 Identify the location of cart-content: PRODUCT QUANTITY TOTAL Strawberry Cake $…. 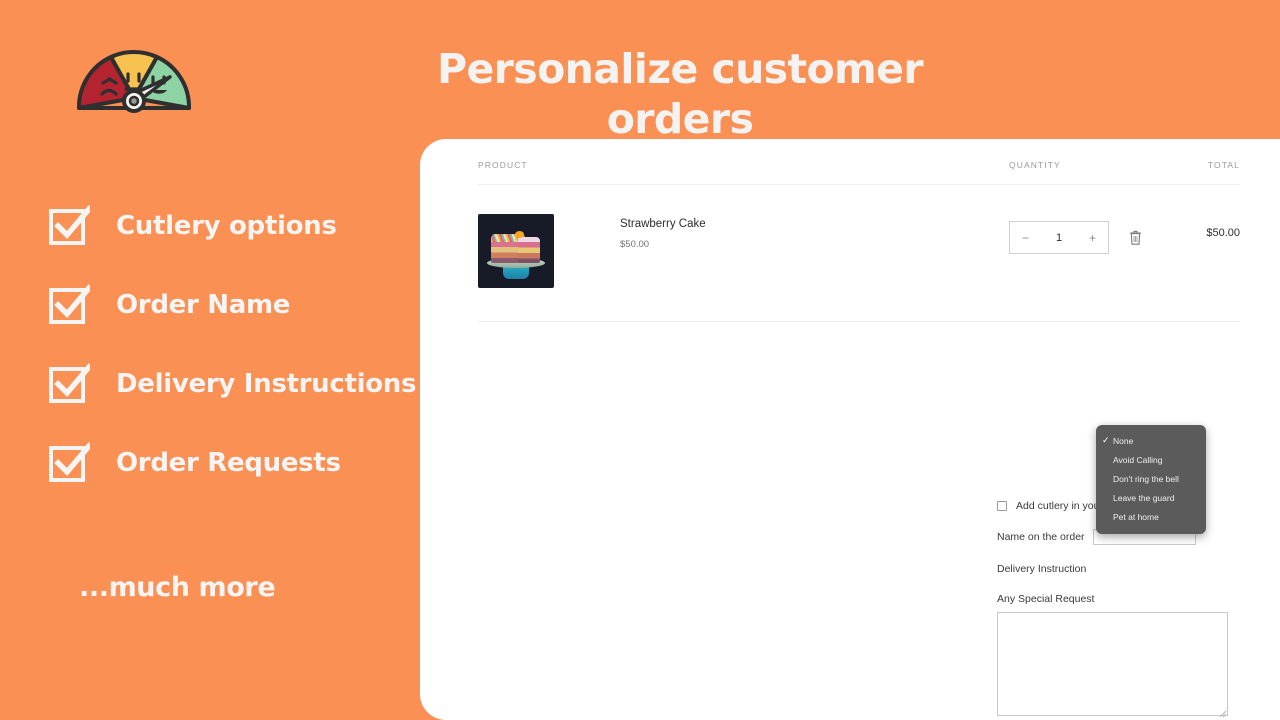
(859, 241).